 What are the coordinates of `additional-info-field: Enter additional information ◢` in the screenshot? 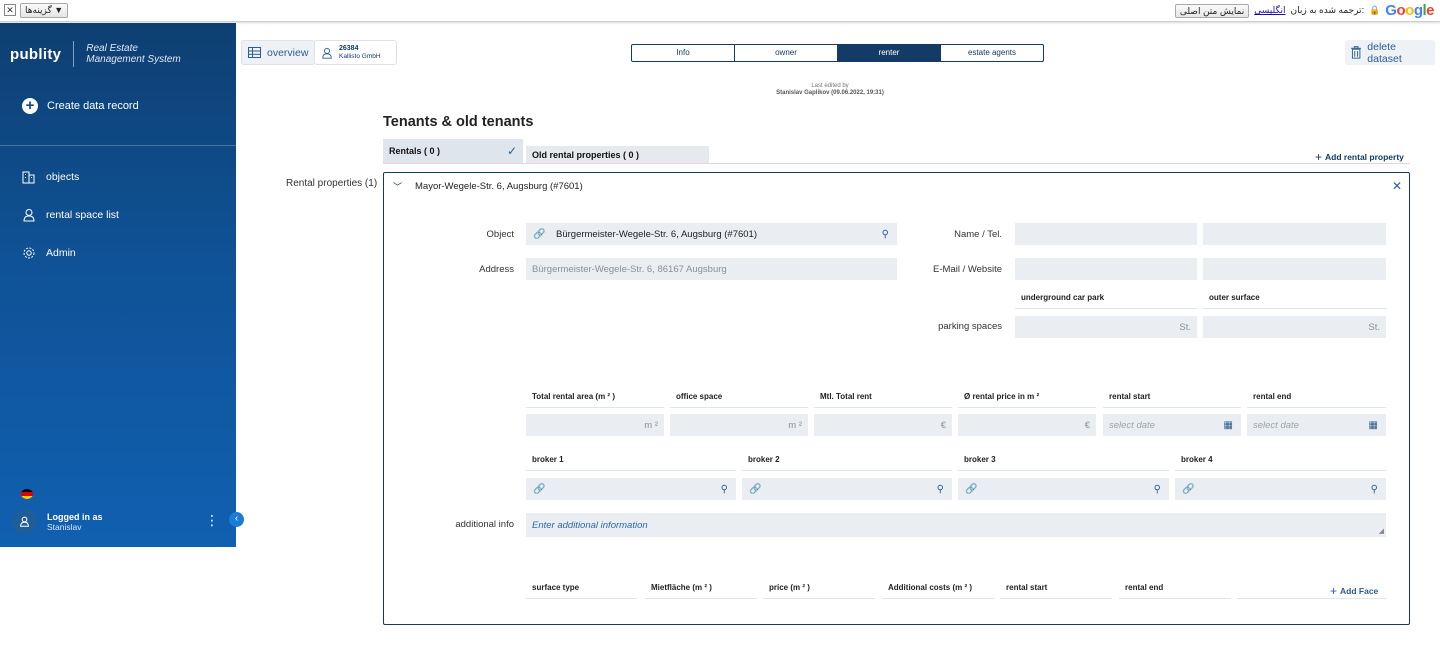 It's located at (956, 525).